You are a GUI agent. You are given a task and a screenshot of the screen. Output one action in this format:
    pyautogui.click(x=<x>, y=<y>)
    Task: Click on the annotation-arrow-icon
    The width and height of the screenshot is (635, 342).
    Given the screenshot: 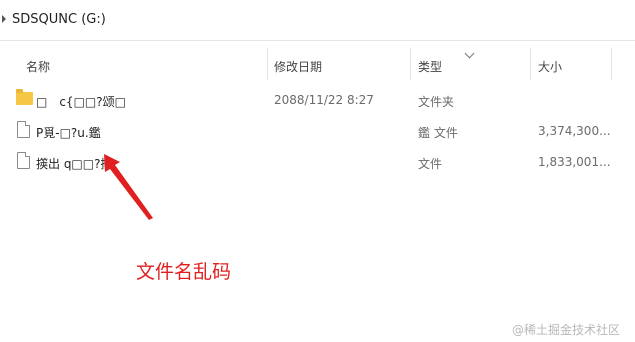 What is the action you would take?
    pyautogui.click(x=128, y=187)
    